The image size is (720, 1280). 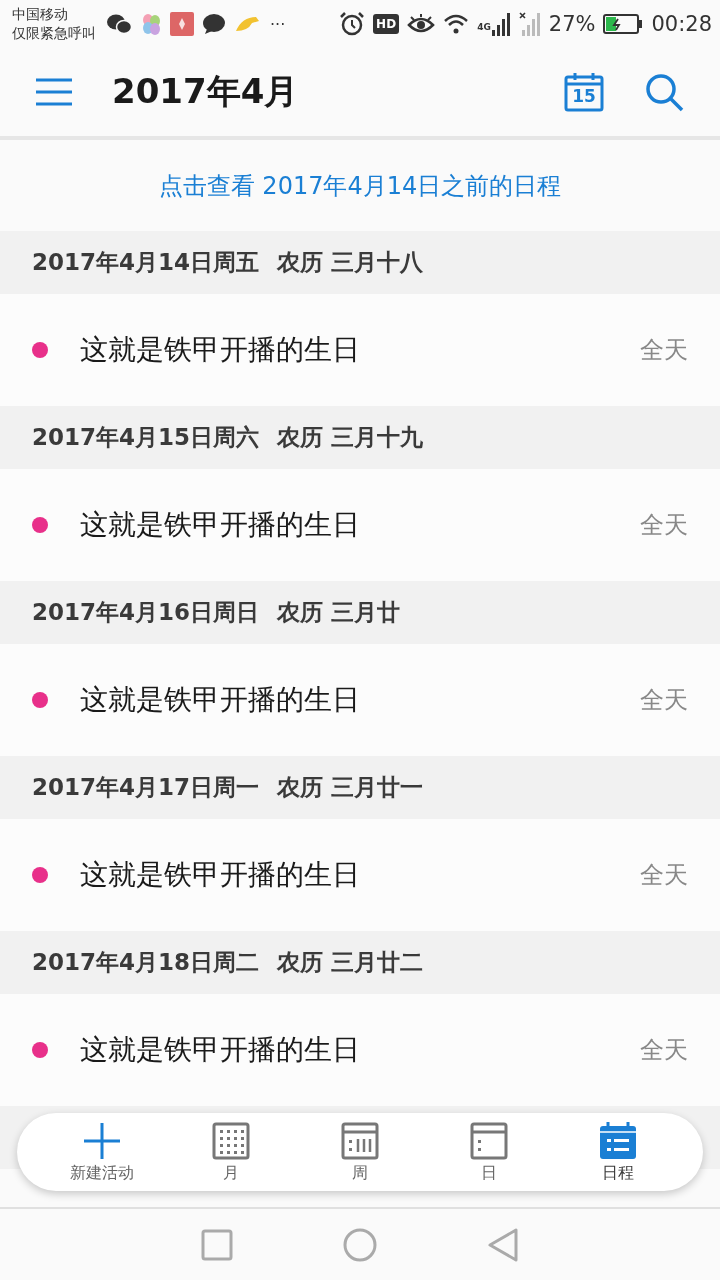 I want to click on carrier-name: 中国移动, so click(x=40, y=14).